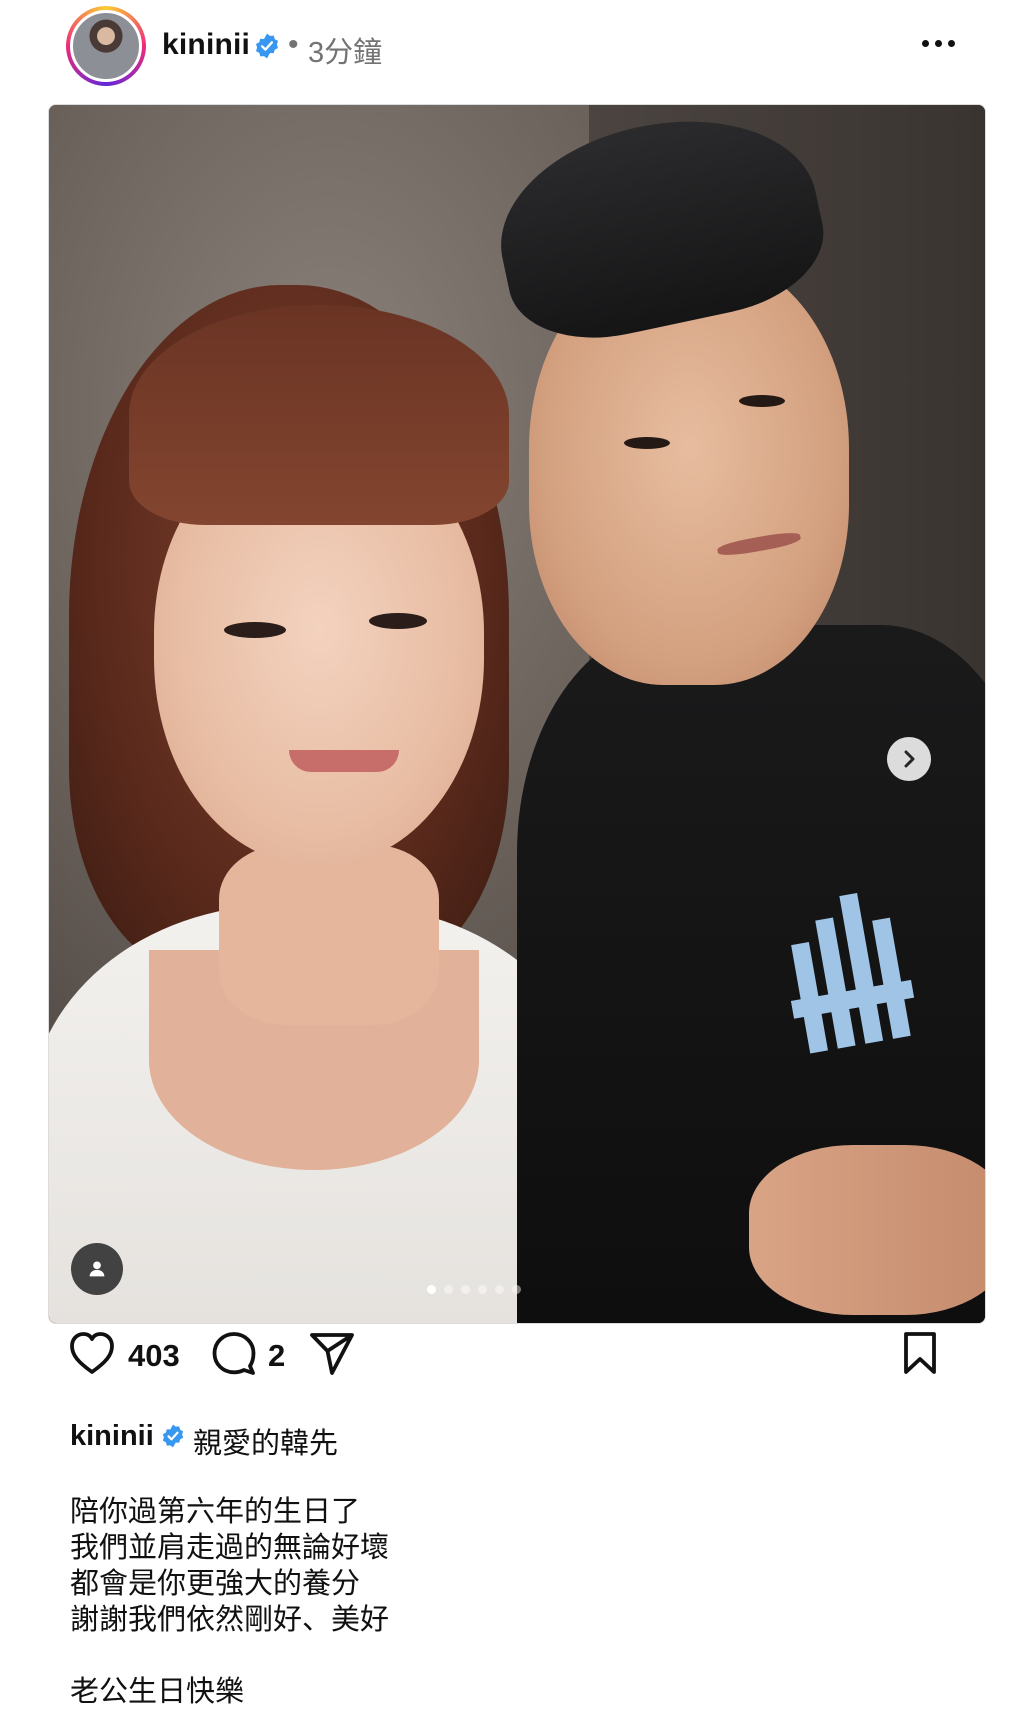 The image size is (1036, 1710). Describe the element at coordinates (215, 1512) in the screenshot. I see `caption-line: 陪你過第六年的生日了` at that location.